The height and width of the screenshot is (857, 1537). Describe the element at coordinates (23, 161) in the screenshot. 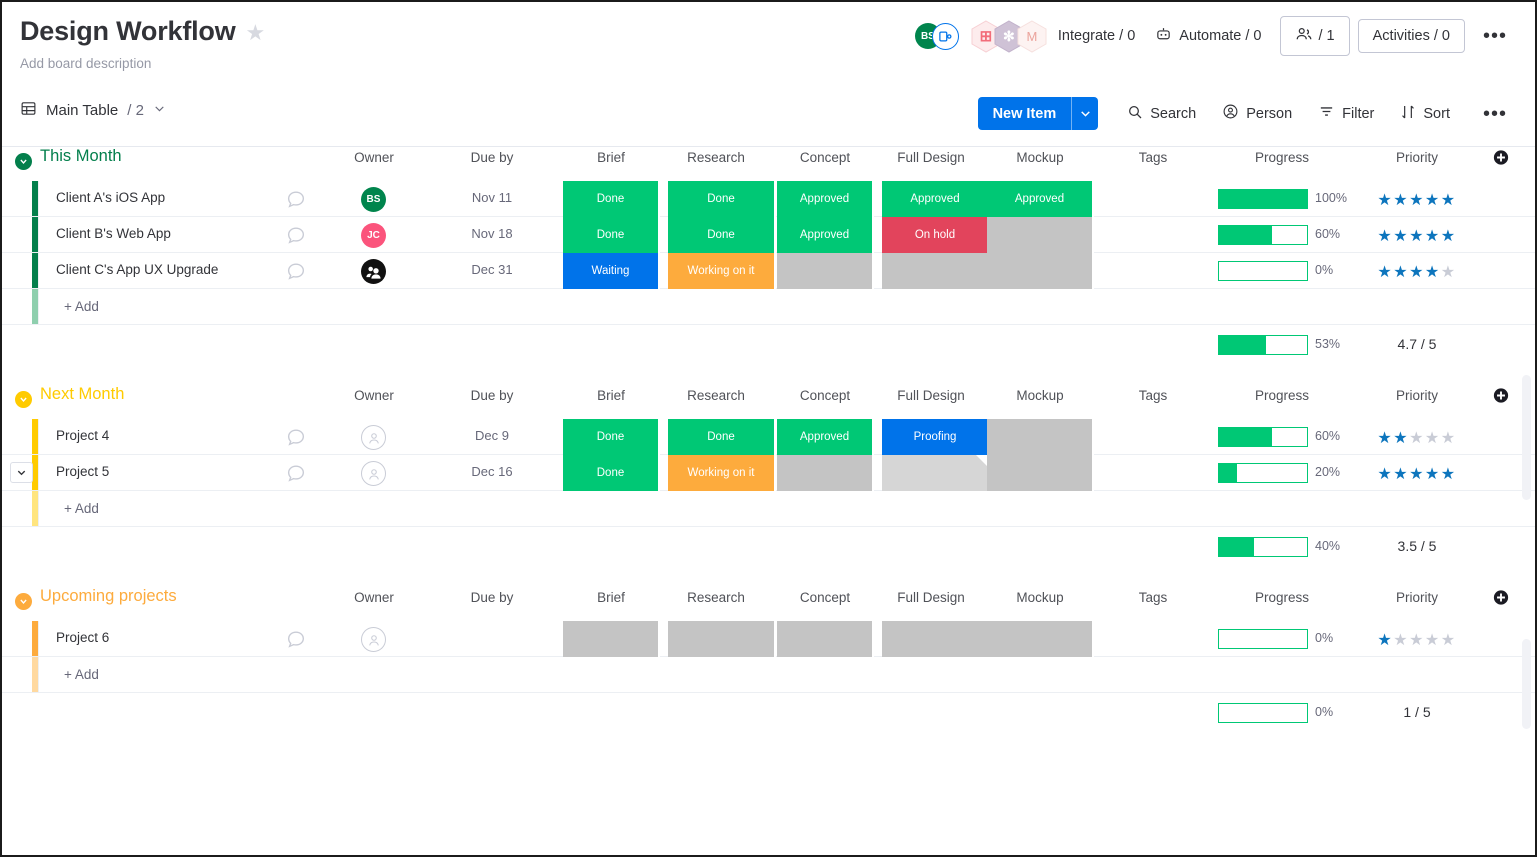

I see `collapse-group-icon` at that location.